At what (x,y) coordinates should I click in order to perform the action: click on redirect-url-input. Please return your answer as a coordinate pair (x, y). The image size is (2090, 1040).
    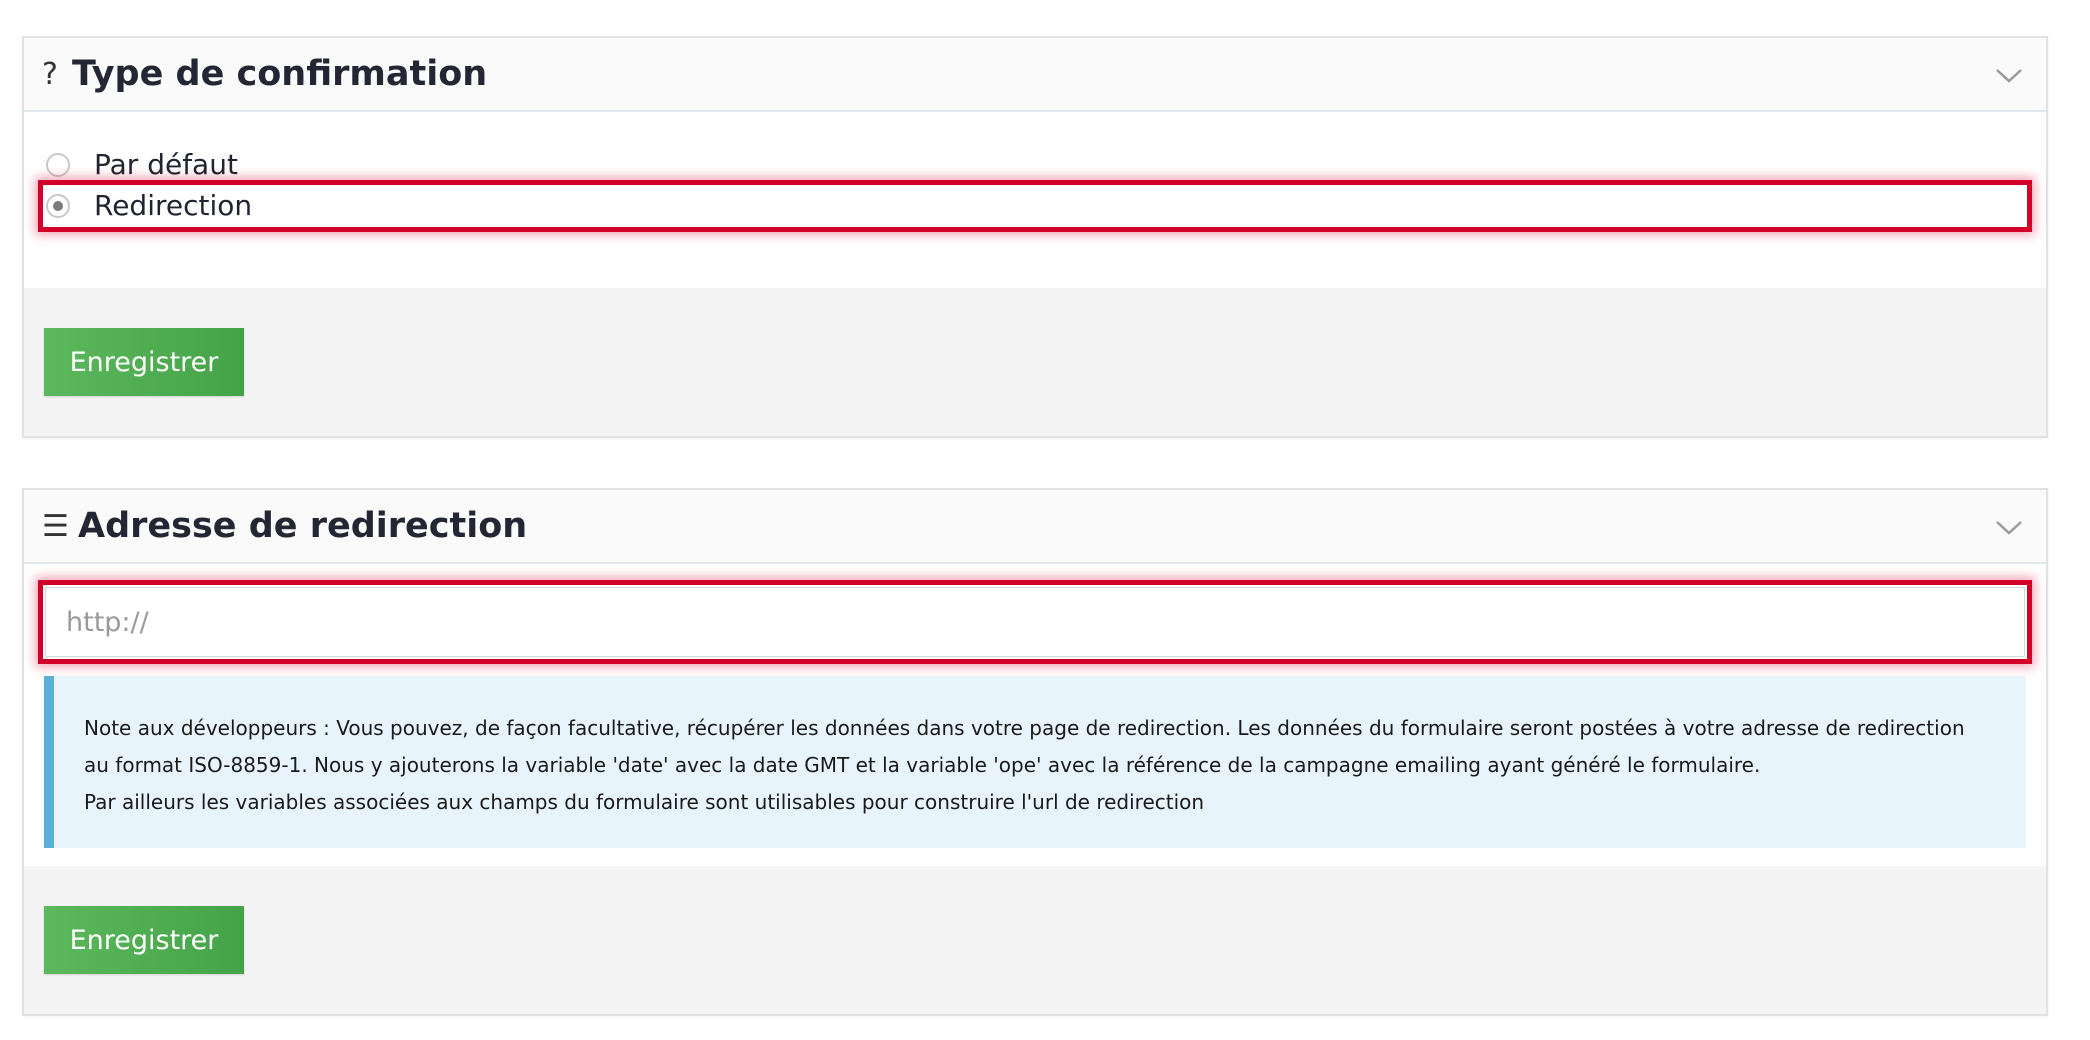
    Looking at the image, I should click on (1035, 622).